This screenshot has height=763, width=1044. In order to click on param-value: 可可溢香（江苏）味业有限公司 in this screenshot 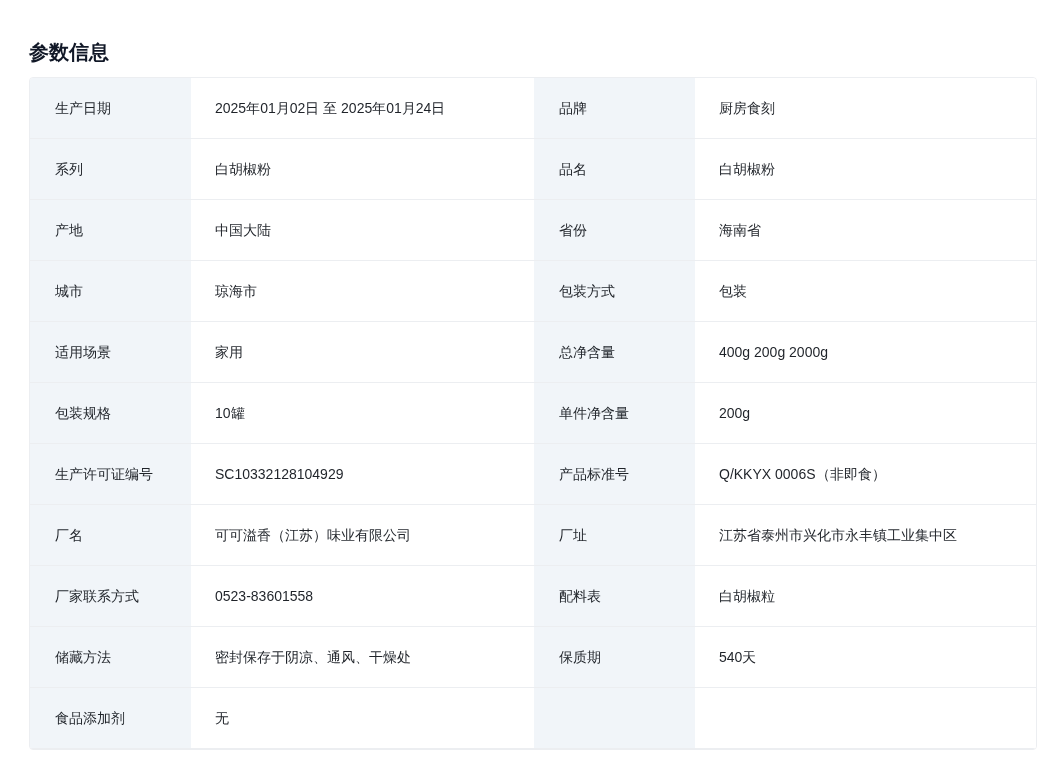, I will do `click(313, 535)`.